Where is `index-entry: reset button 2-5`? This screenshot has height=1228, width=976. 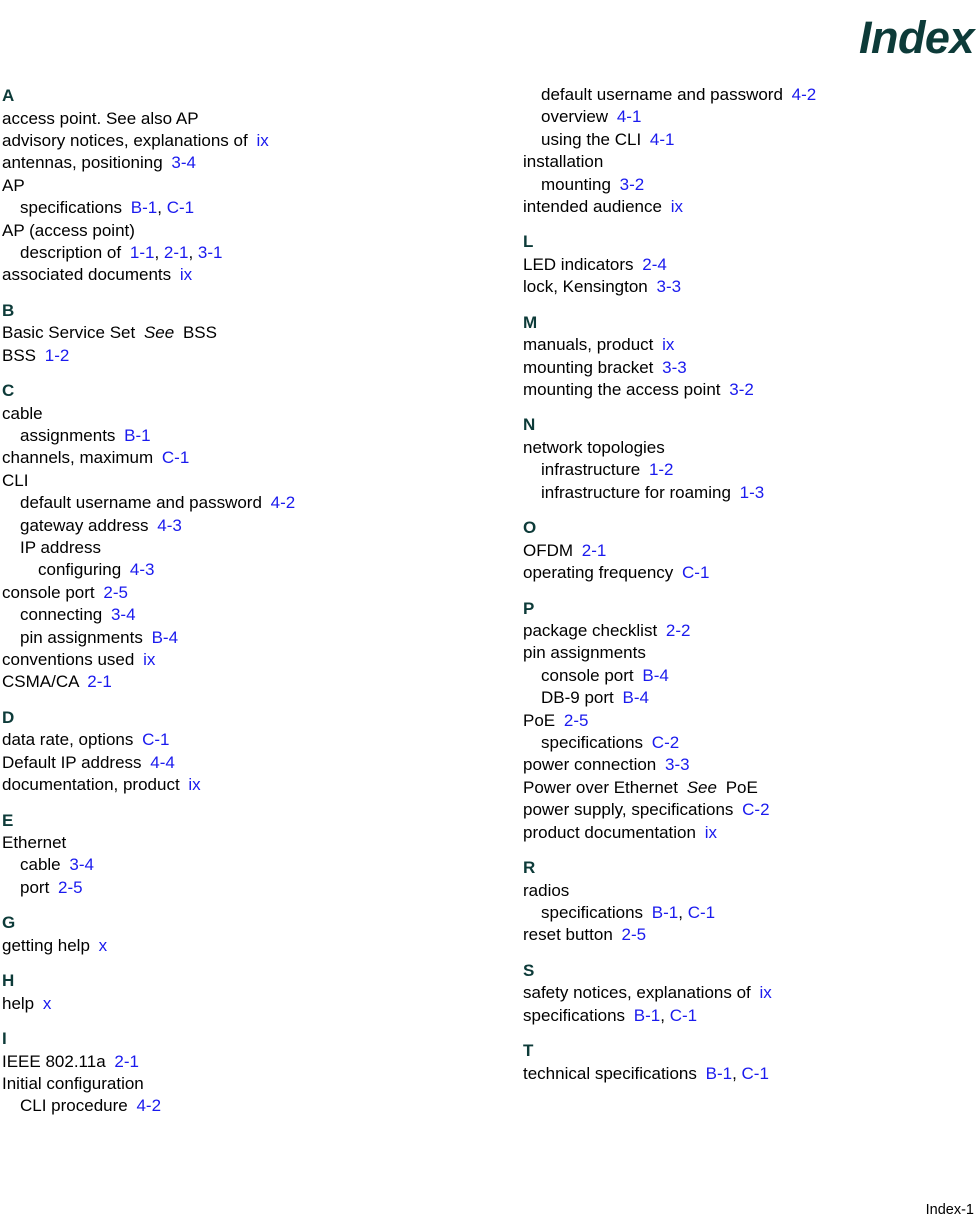 index-entry: reset button 2-5 is located at coordinates (749, 935).